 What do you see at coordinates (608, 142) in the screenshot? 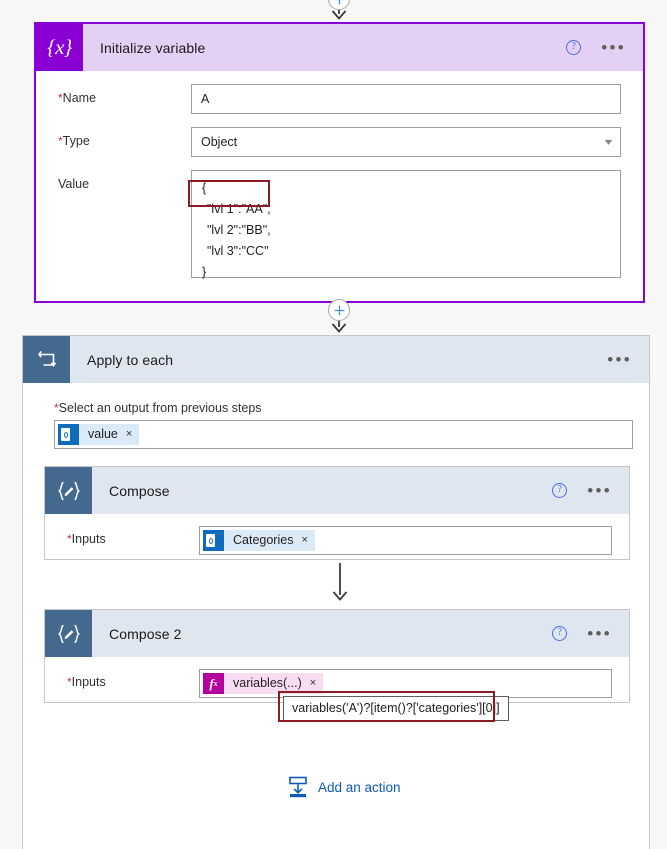
I see `chevron-down-icon: ▾` at bounding box center [608, 142].